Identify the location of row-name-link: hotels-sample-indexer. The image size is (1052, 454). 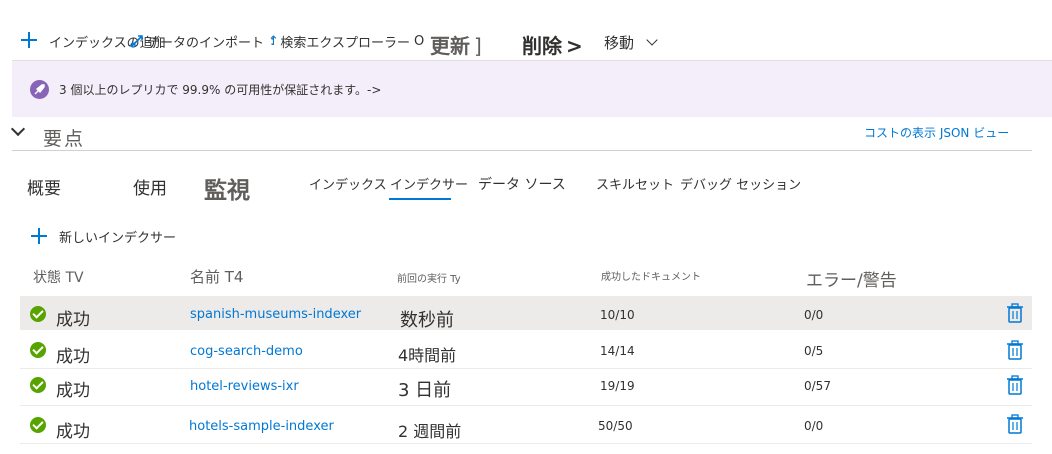
(261, 426).